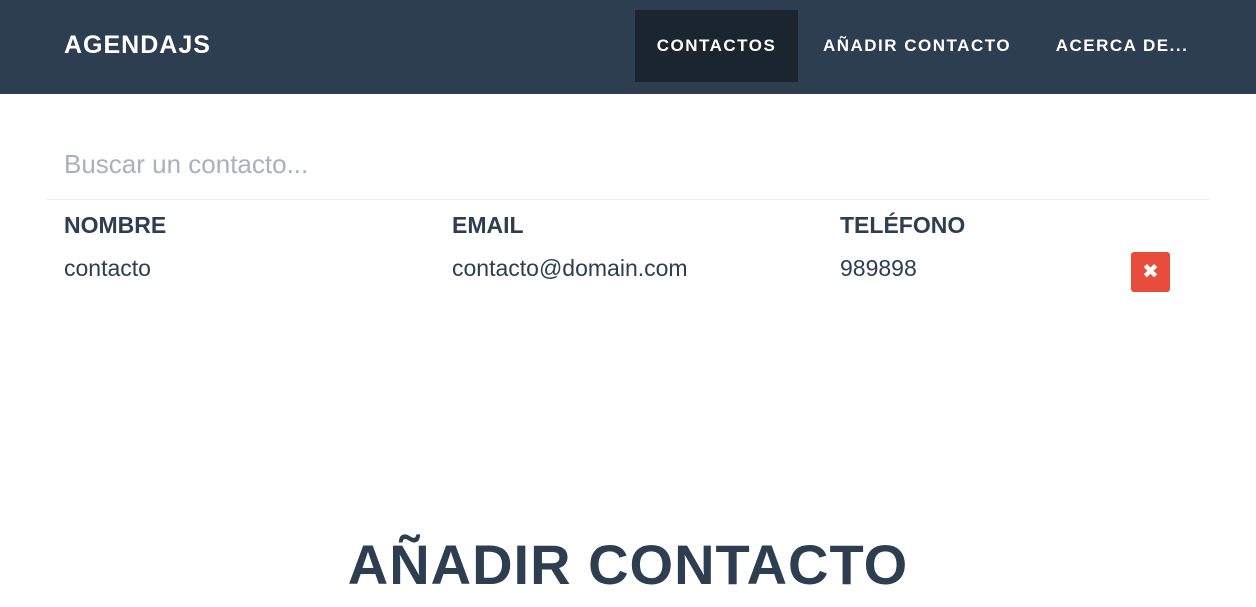 The width and height of the screenshot is (1256, 607). I want to click on cell-email: contacto@domain.com, so click(570, 268).